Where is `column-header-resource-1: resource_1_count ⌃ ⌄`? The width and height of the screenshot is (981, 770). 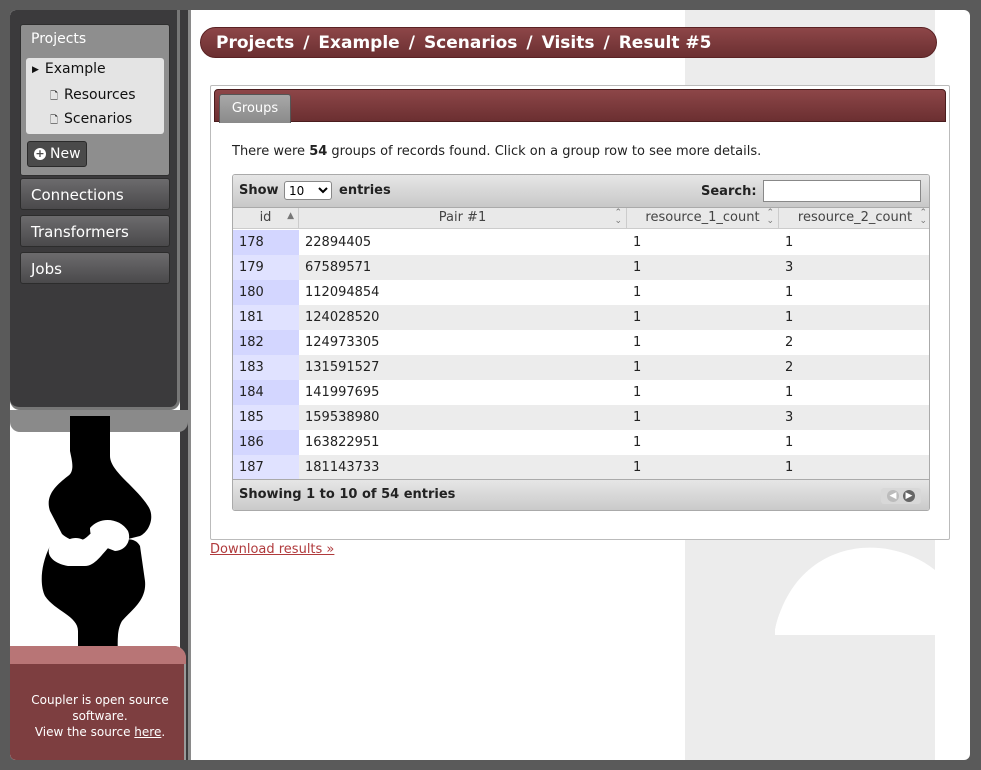 column-header-resource-1: resource_1_count ⌃ ⌄ is located at coordinates (703, 218).